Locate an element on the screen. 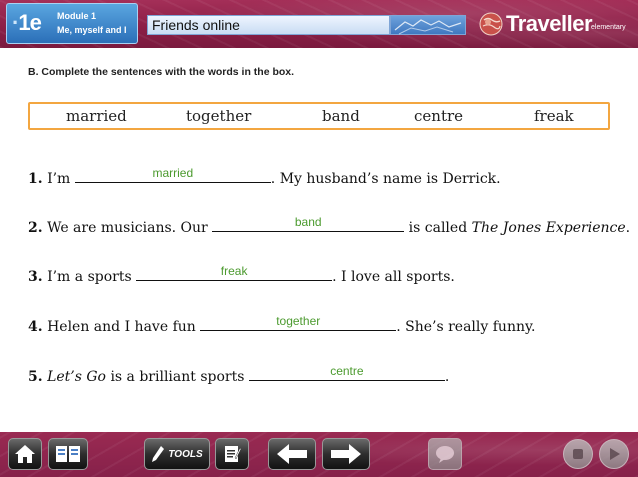  lesson-number: ·1e is located at coordinates (27, 22).